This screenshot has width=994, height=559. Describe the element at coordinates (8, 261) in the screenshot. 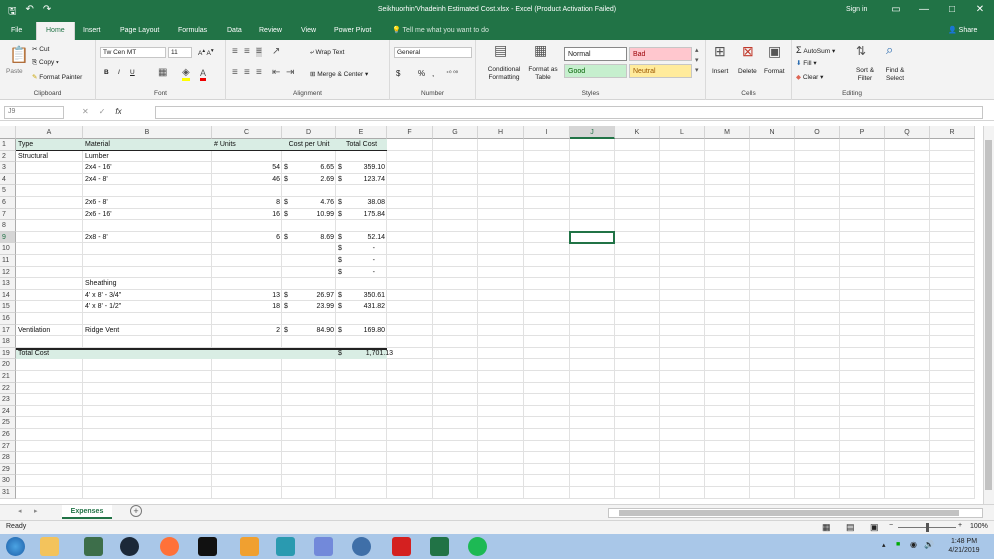

I see `row-header-11: 11` at that location.